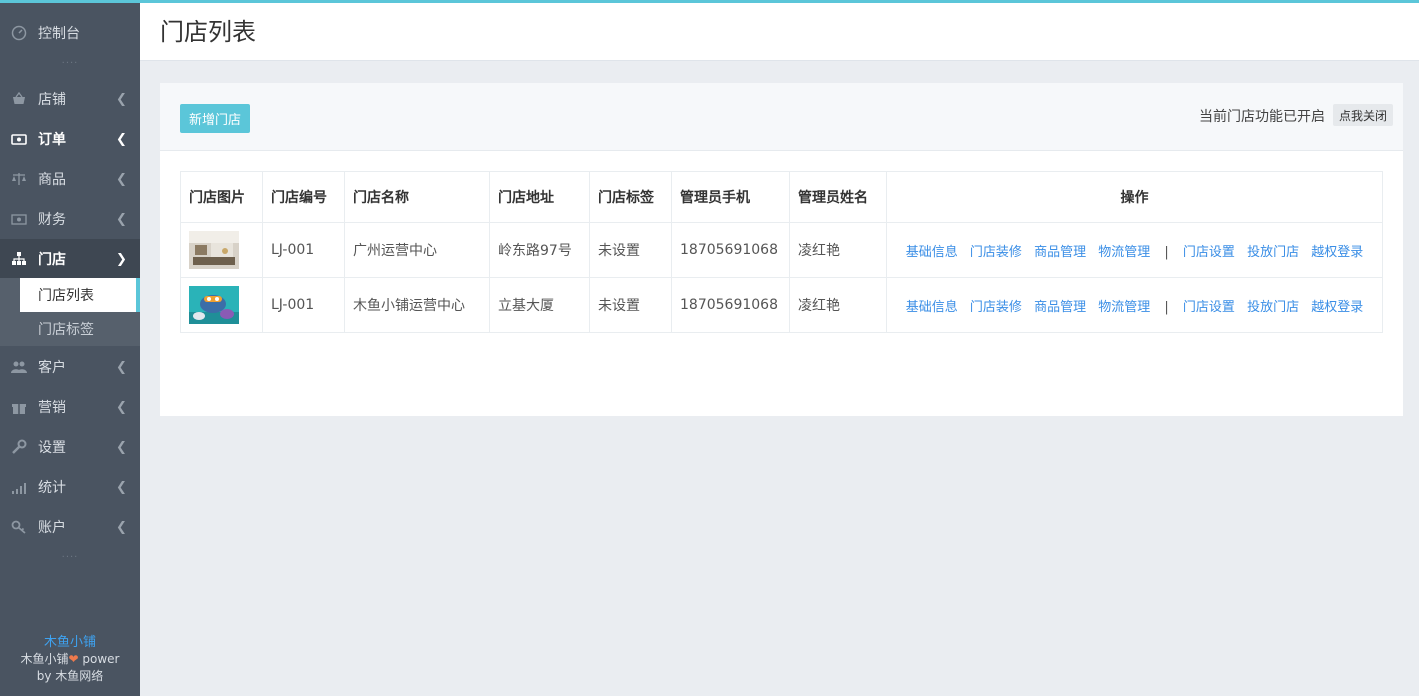 The height and width of the screenshot is (696, 1419). I want to click on shop-basket-icon, so click(19, 99).